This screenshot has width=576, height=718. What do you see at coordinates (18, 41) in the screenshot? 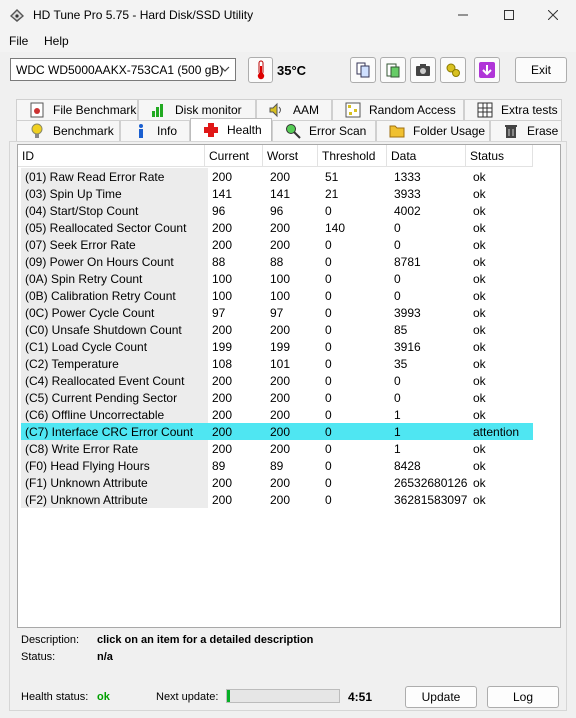
I see `menu-file: File` at bounding box center [18, 41].